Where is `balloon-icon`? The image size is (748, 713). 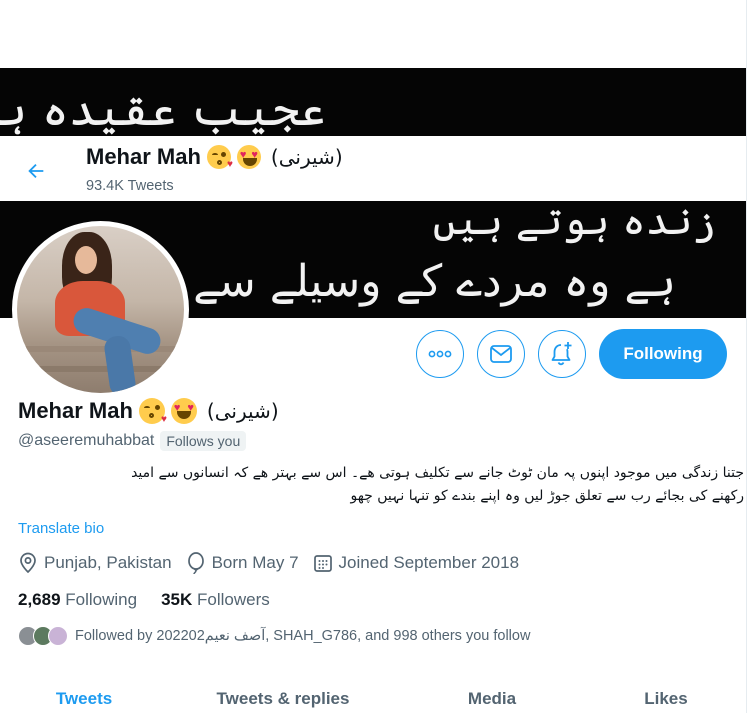
balloon-icon is located at coordinates (195, 563).